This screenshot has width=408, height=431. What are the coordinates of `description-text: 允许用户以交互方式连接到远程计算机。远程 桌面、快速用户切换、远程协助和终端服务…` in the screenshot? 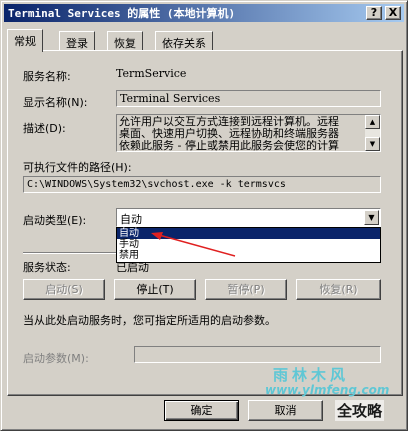 It's located at (241, 134).